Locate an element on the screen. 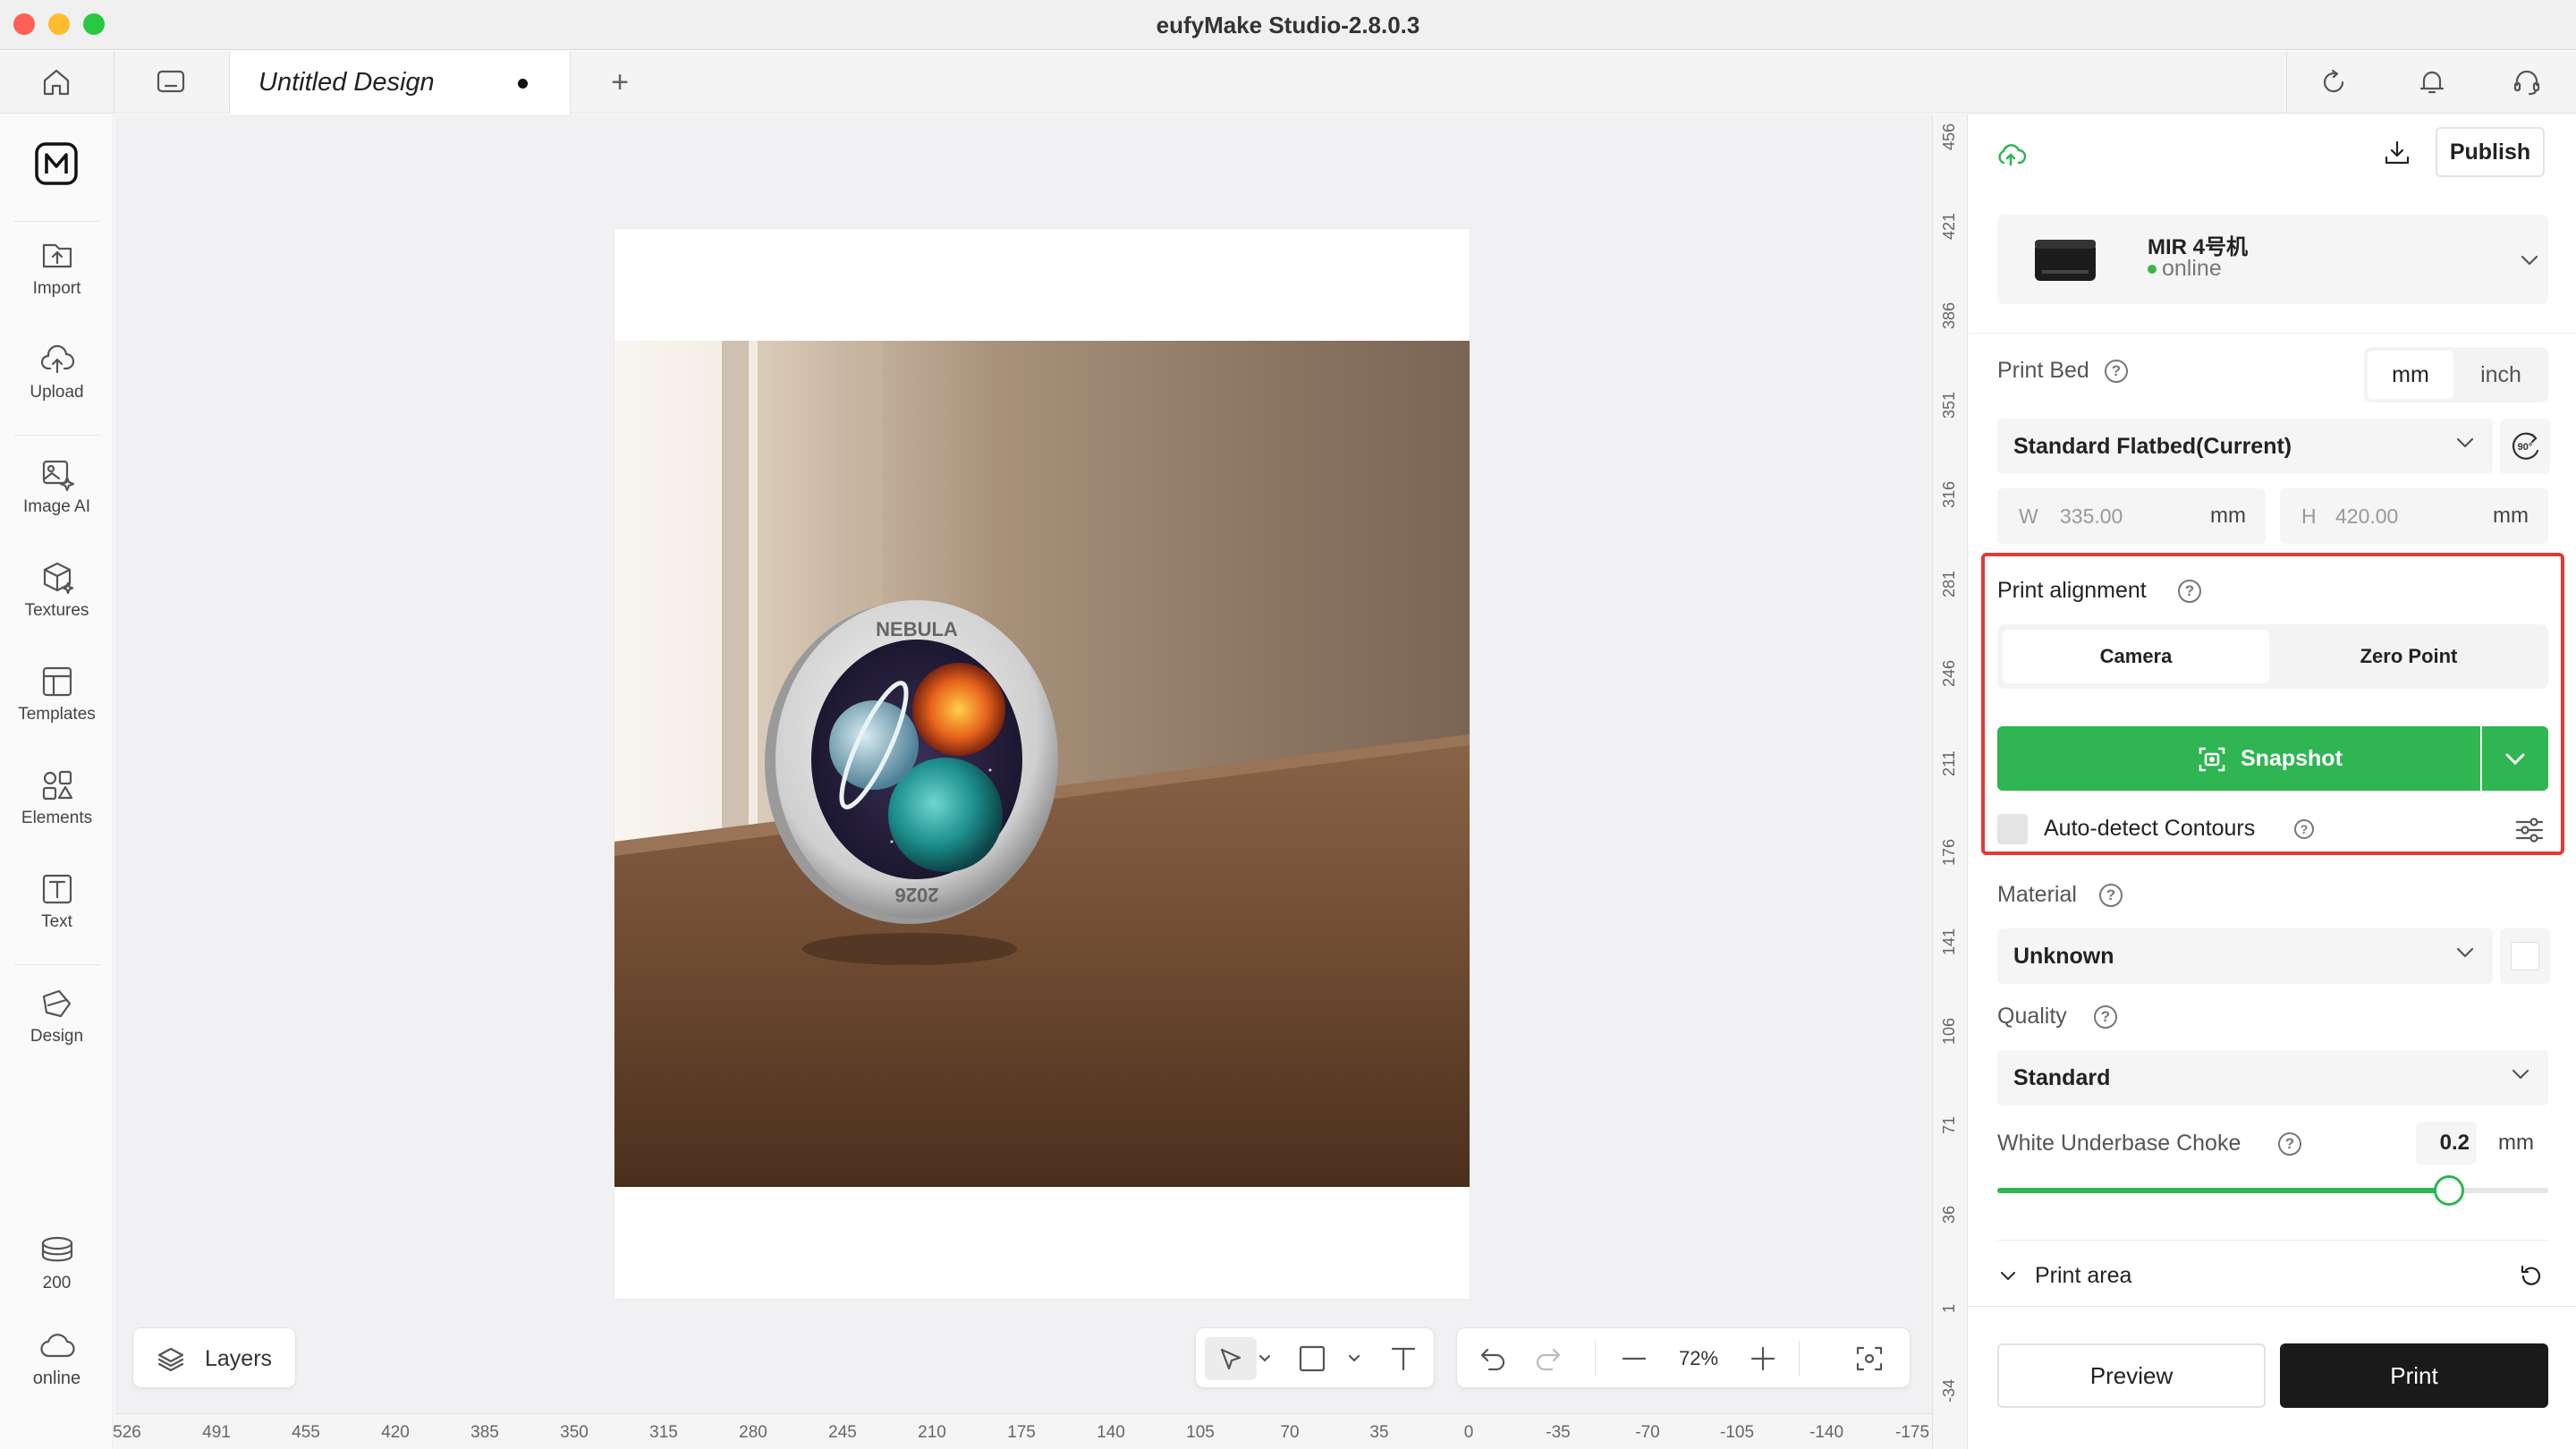 Image resolution: width=2576 pixels, height=1449 pixels. rectangle-tool-icon is located at coordinates (1312, 1358).